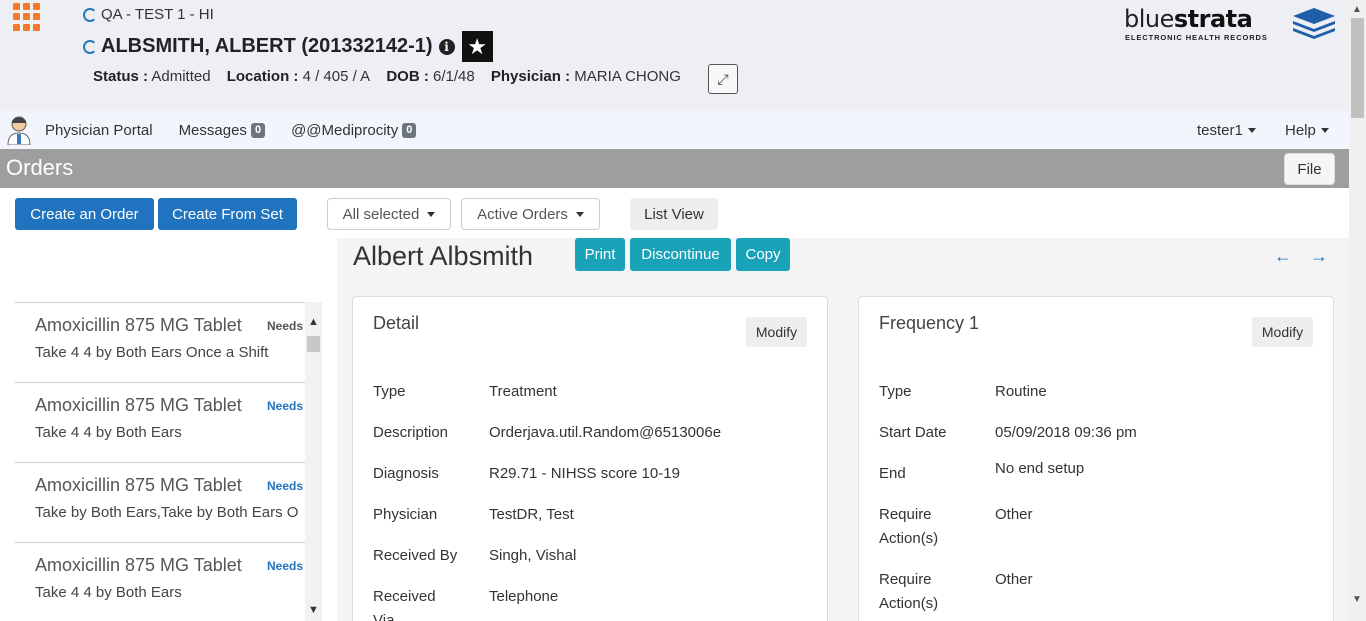  Describe the element at coordinates (453, 76) in the screenshot. I see `dob-value: 6/1/48` at that location.